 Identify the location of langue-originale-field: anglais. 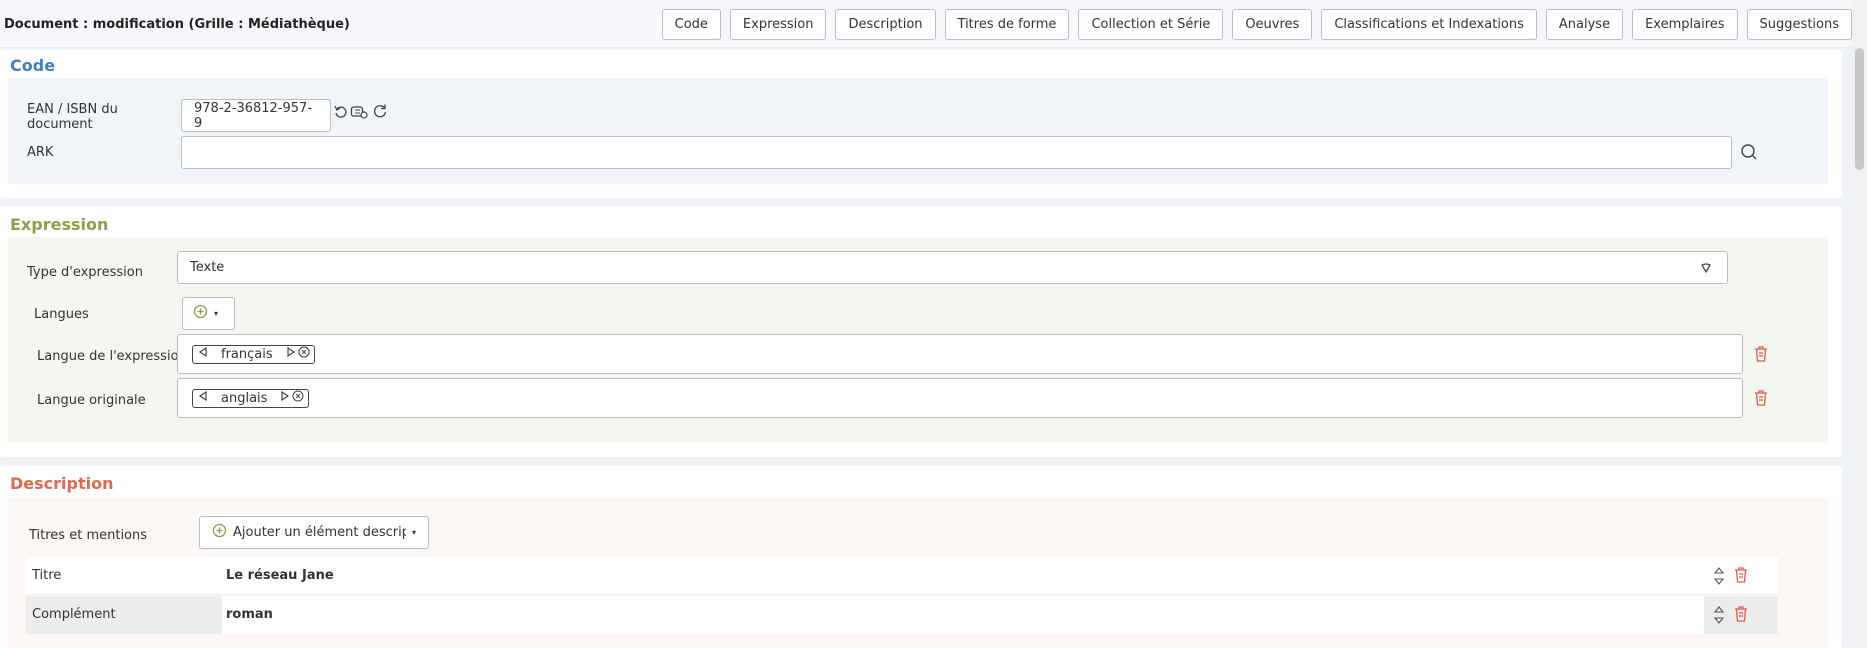
(960, 398).